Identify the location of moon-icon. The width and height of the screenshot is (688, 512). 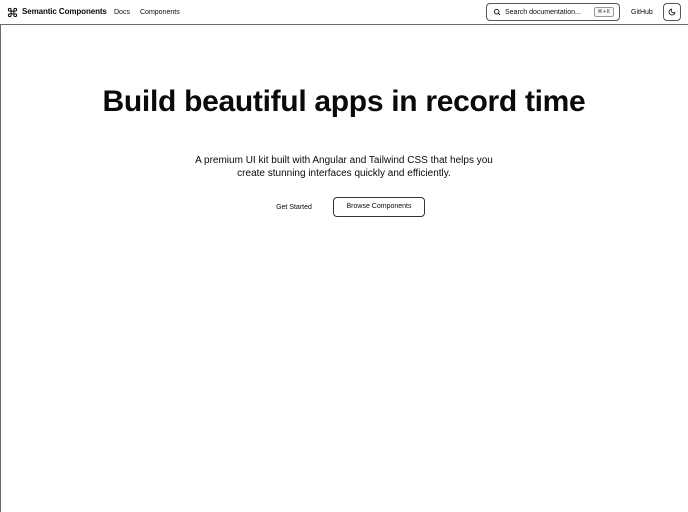
(672, 12).